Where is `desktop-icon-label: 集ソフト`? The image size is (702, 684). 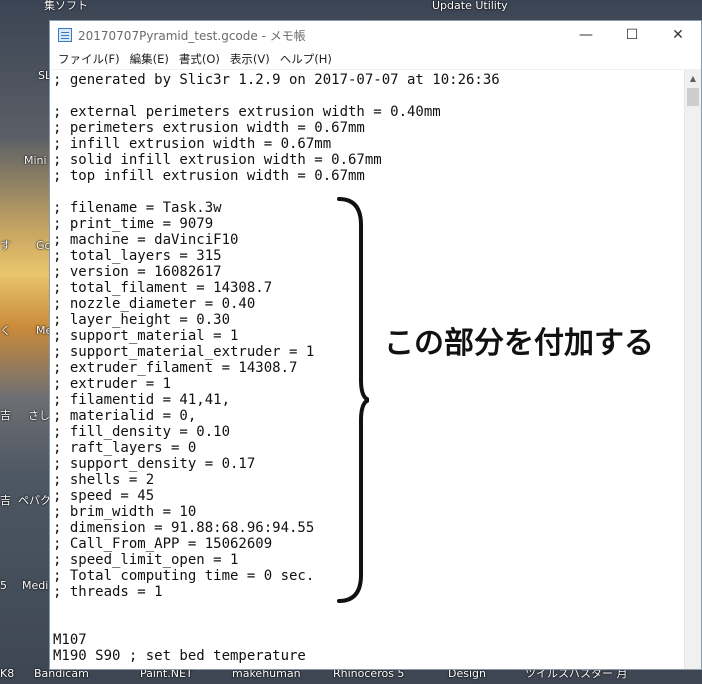 desktop-icon-label: 集ソフト is located at coordinates (66, 6).